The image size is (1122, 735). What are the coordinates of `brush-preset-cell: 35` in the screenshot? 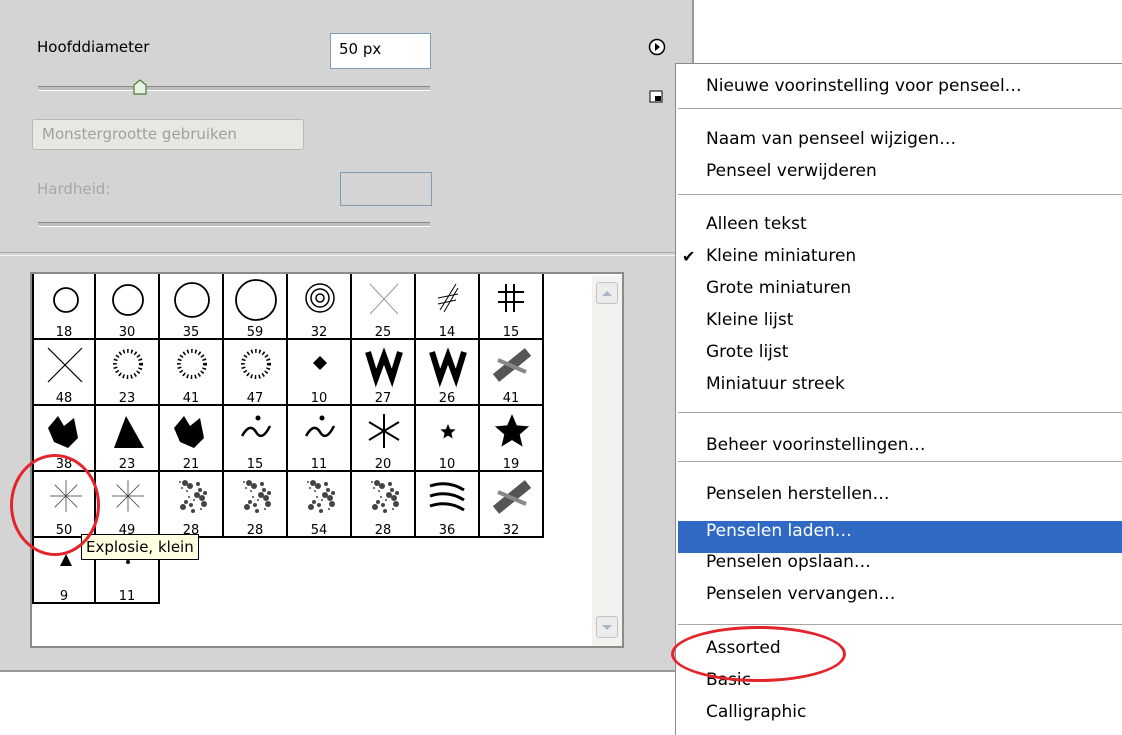 It's located at (192, 307).